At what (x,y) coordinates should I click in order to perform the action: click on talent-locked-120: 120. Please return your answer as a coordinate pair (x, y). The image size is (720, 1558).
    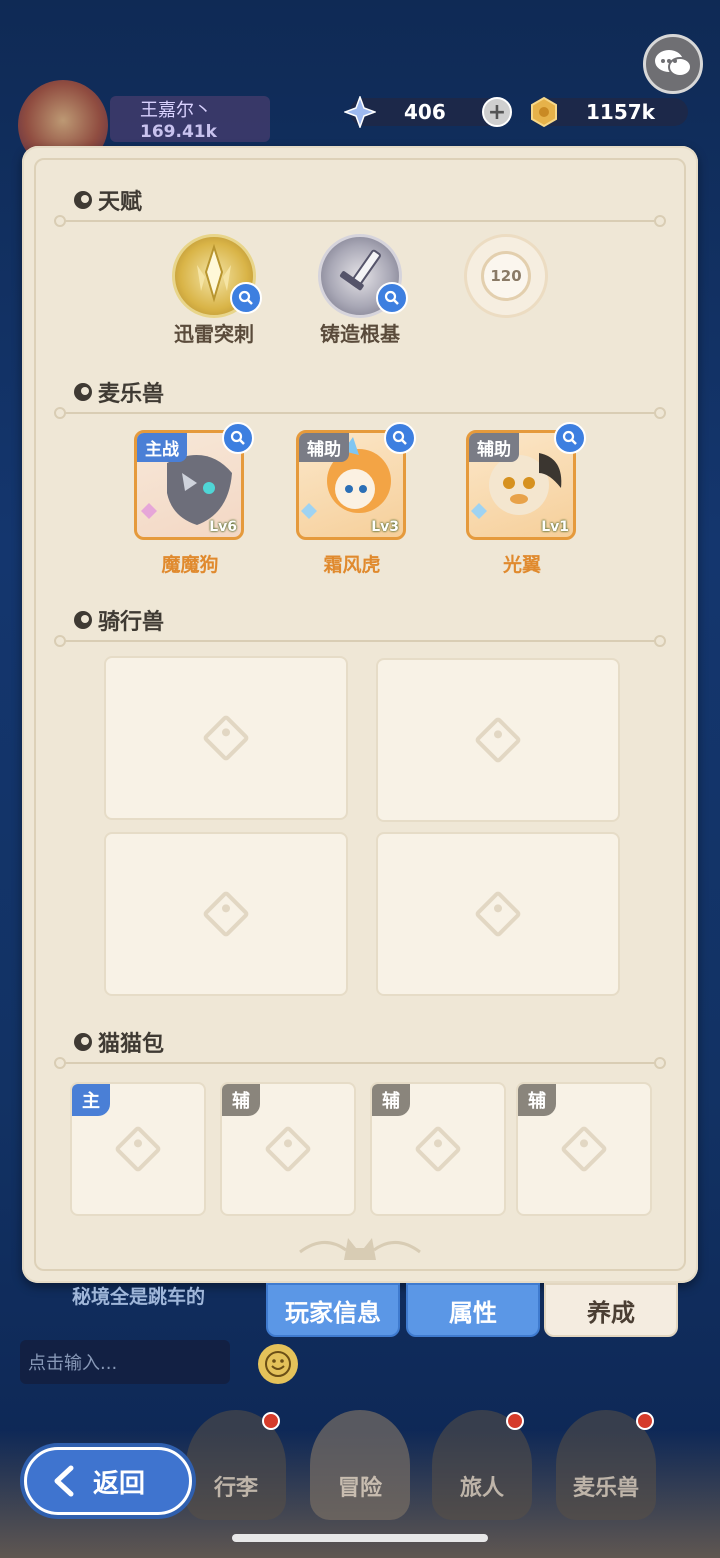
    Looking at the image, I should click on (506, 276).